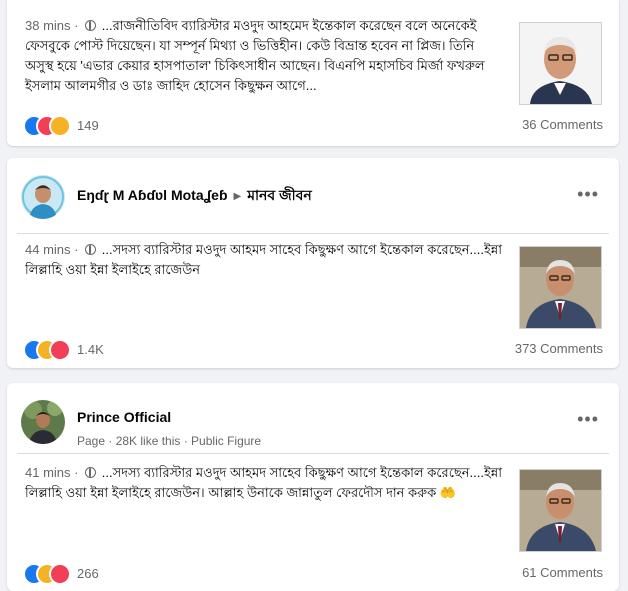 Image resolution: width=628 pixels, height=591 pixels. What do you see at coordinates (169, 441) in the screenshot?
I see `page-info: Page · 28K like this · Public Figure` at bounding box center [169, 441].